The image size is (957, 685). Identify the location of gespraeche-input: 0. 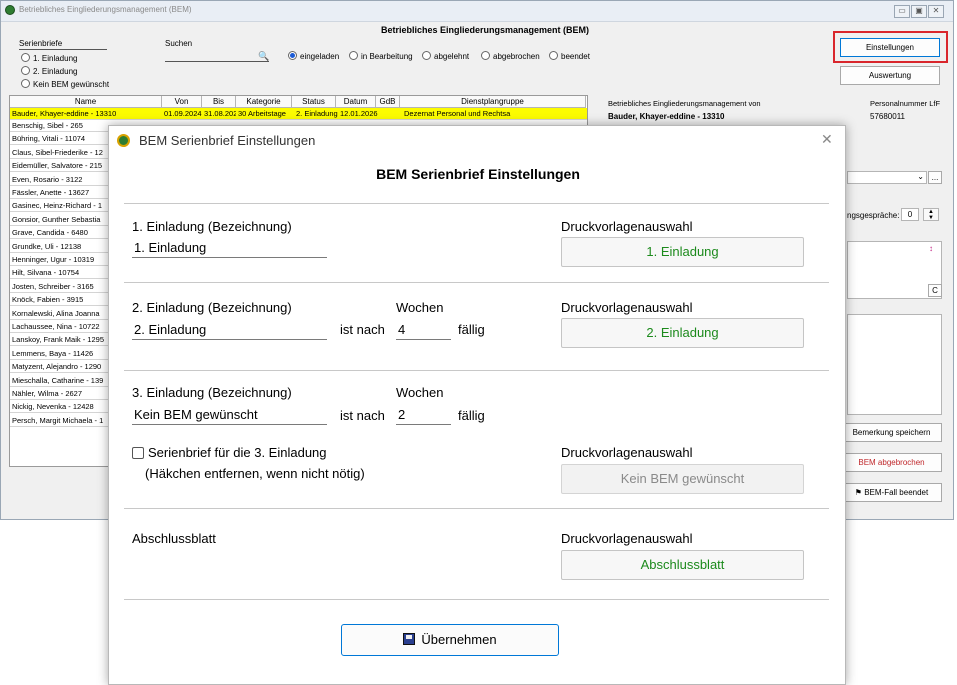
(910, 214).